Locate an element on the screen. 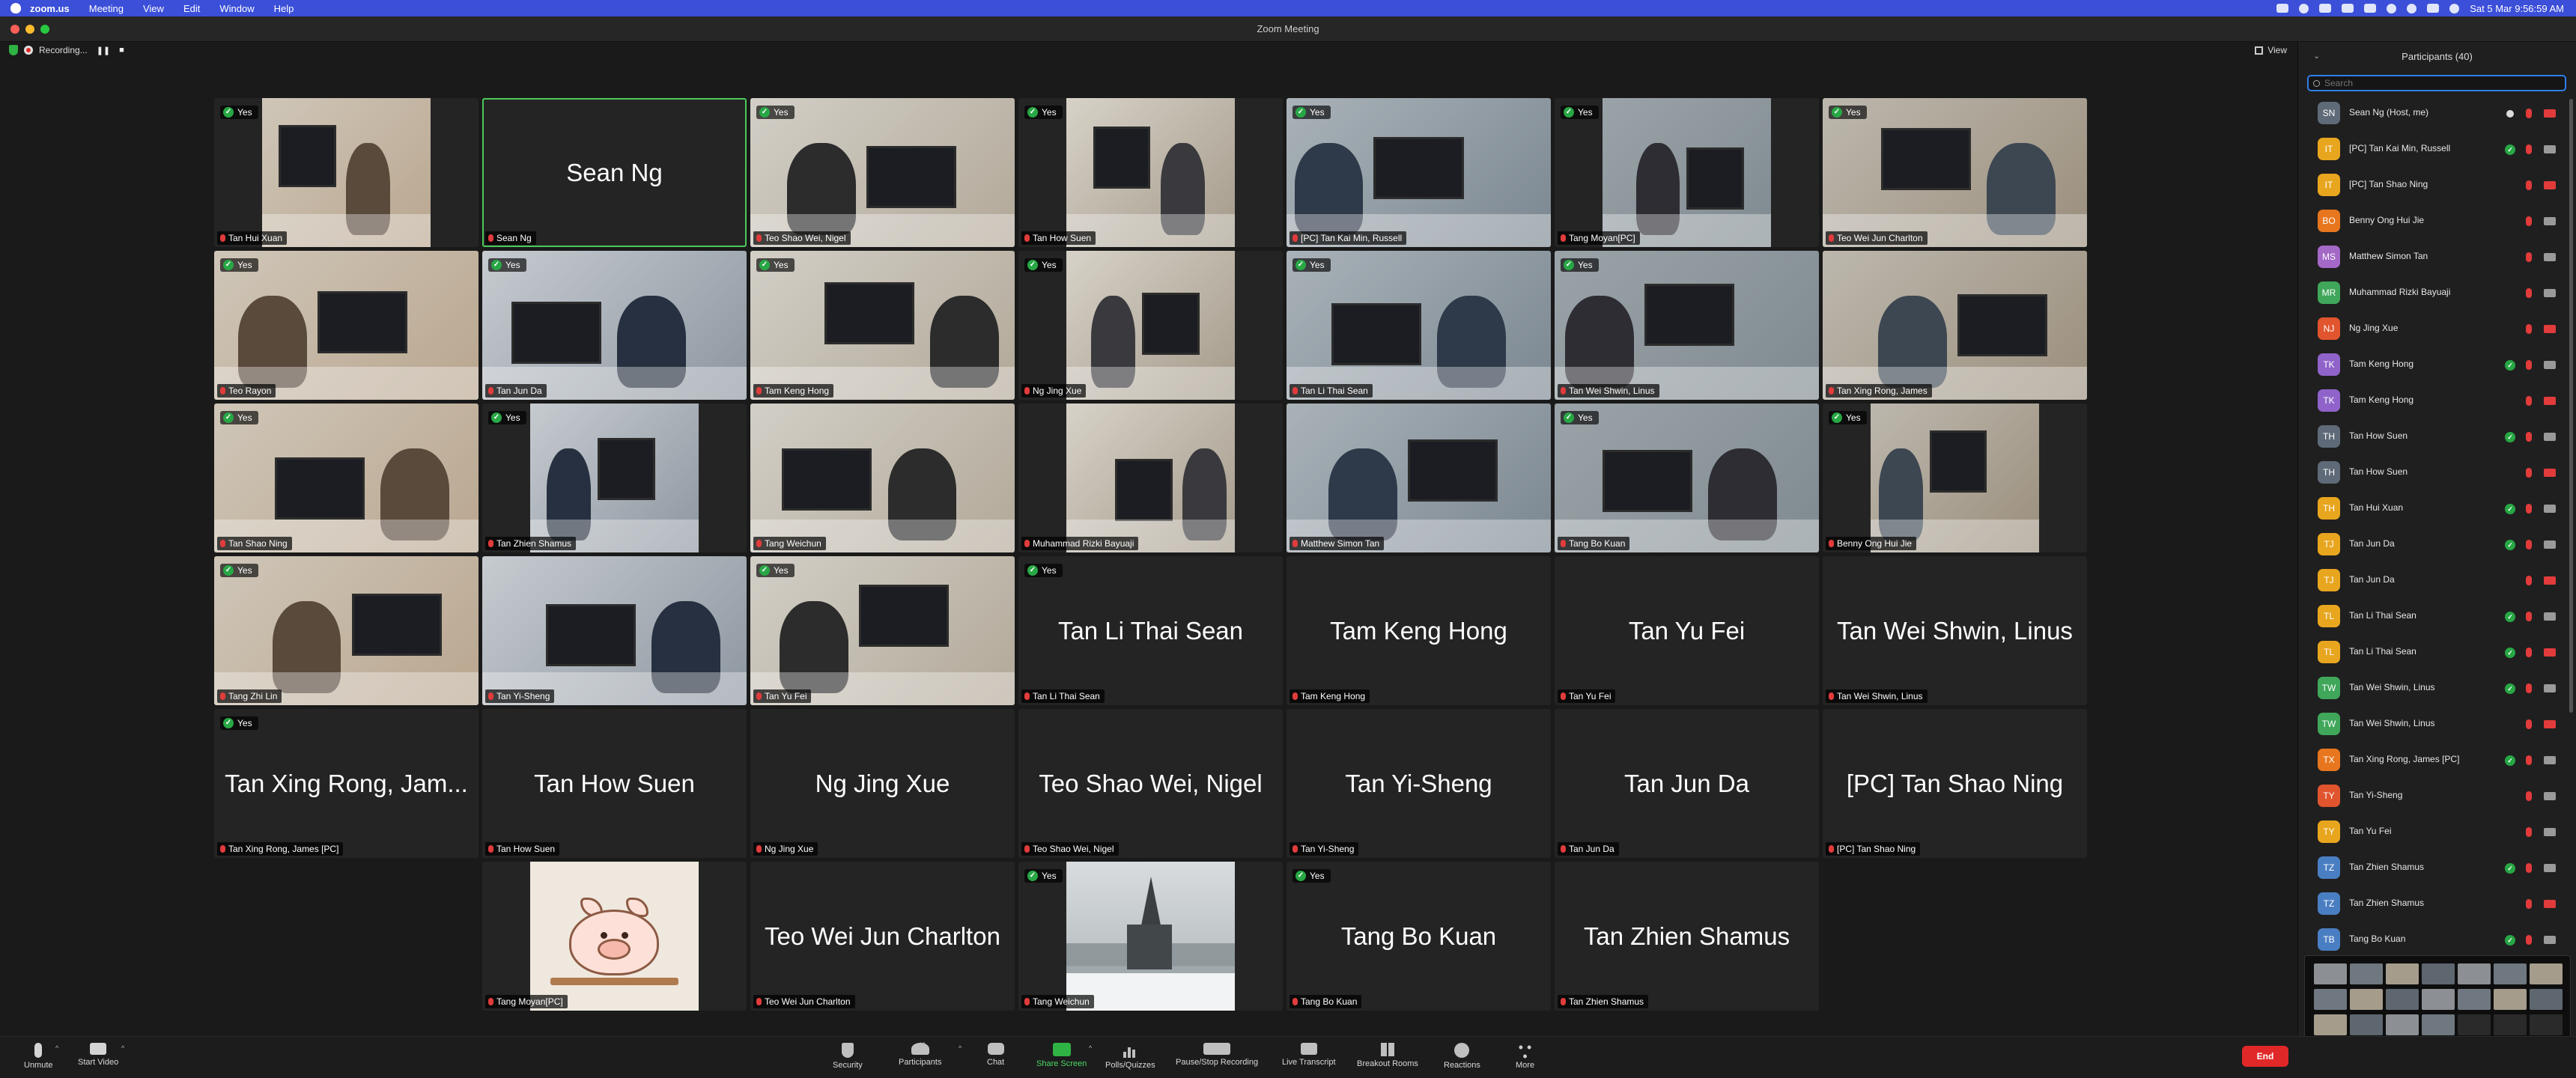 The width and height of the screenshot is (2576, 1078). participant-search-input is located at coordinates (2436, 83).